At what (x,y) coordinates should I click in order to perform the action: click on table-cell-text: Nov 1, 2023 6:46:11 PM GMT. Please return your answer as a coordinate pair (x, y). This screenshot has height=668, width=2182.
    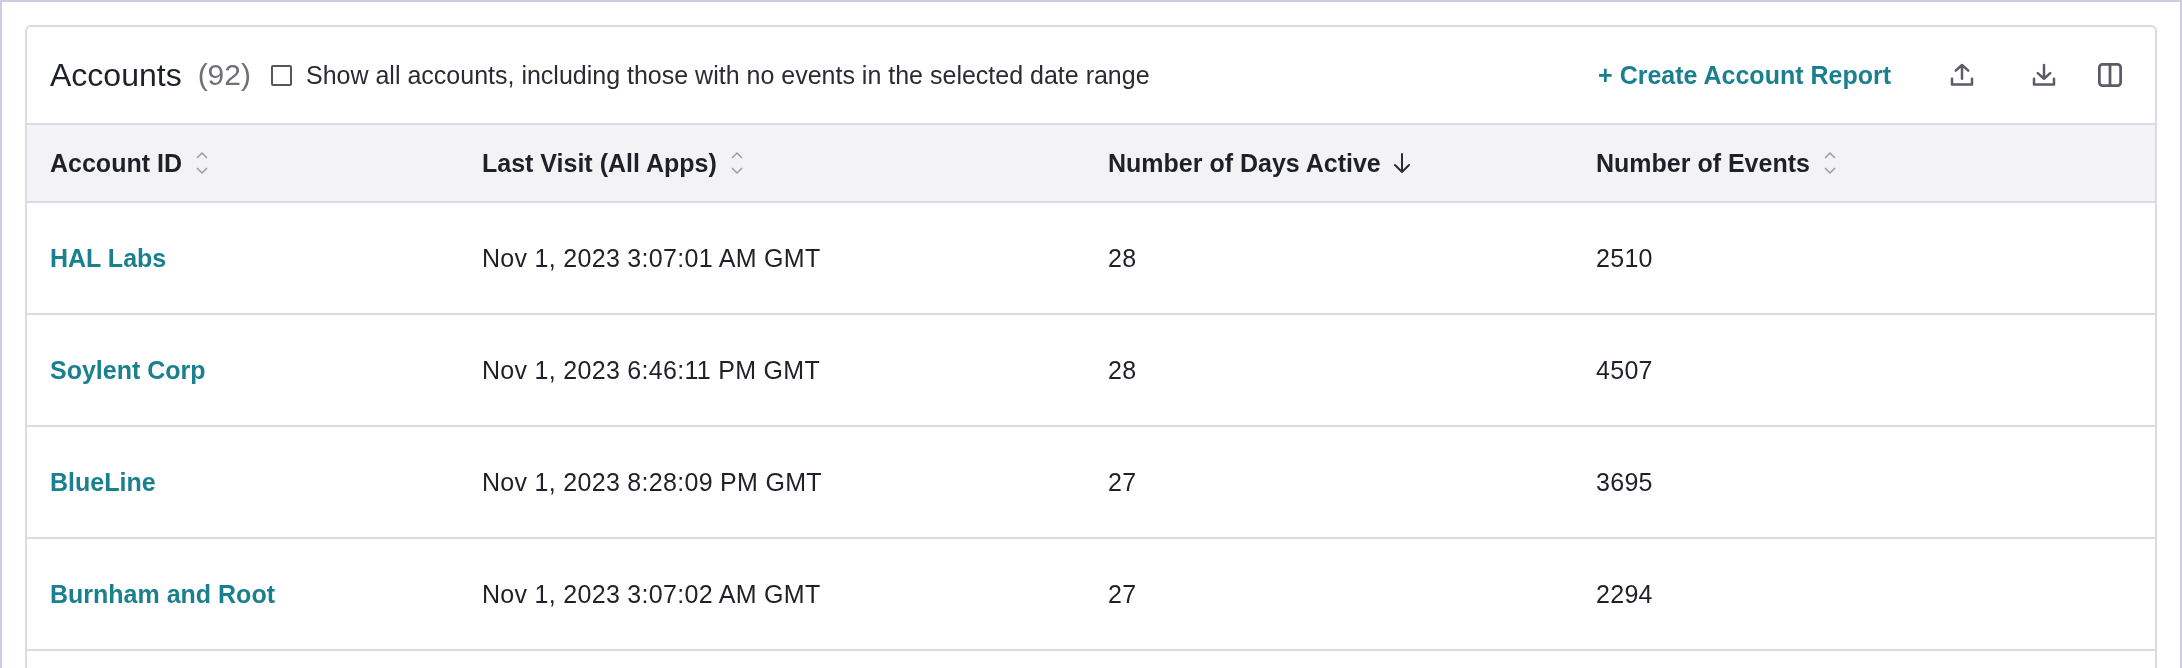
    Looking at the image, I should click on (652, 370).